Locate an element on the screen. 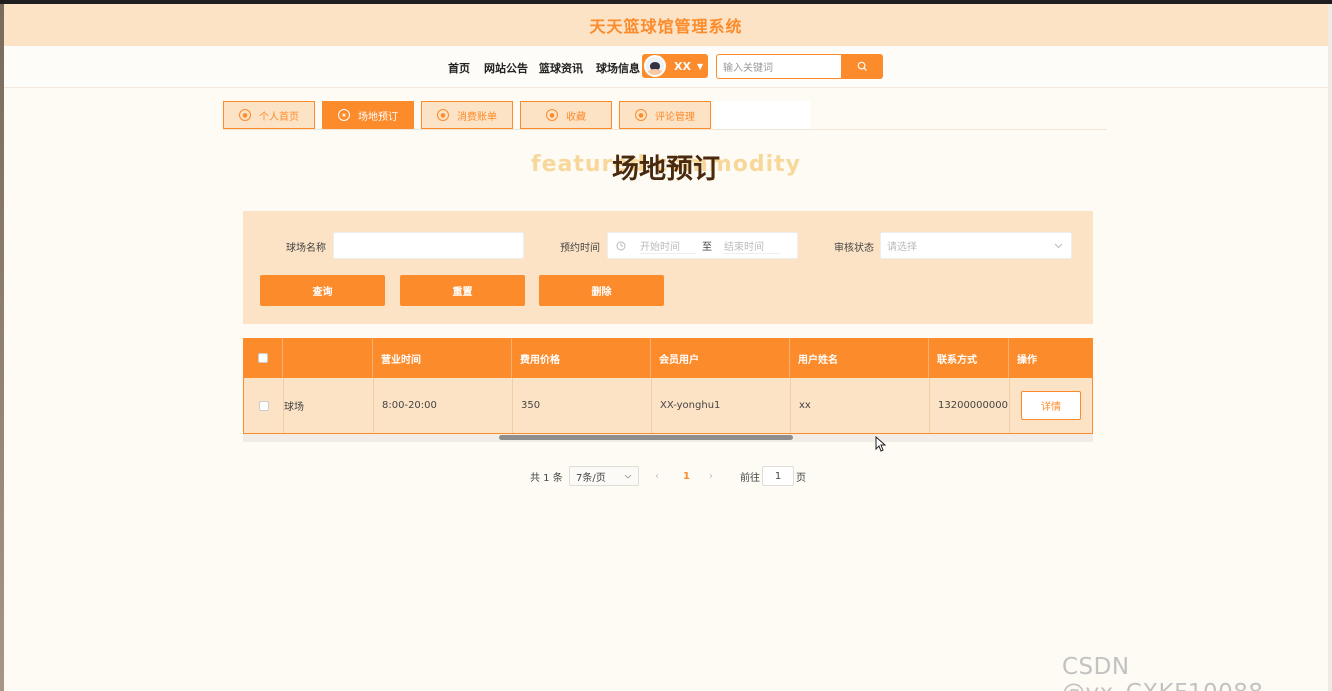  select-all-cell is located at coordinates (263, 358).